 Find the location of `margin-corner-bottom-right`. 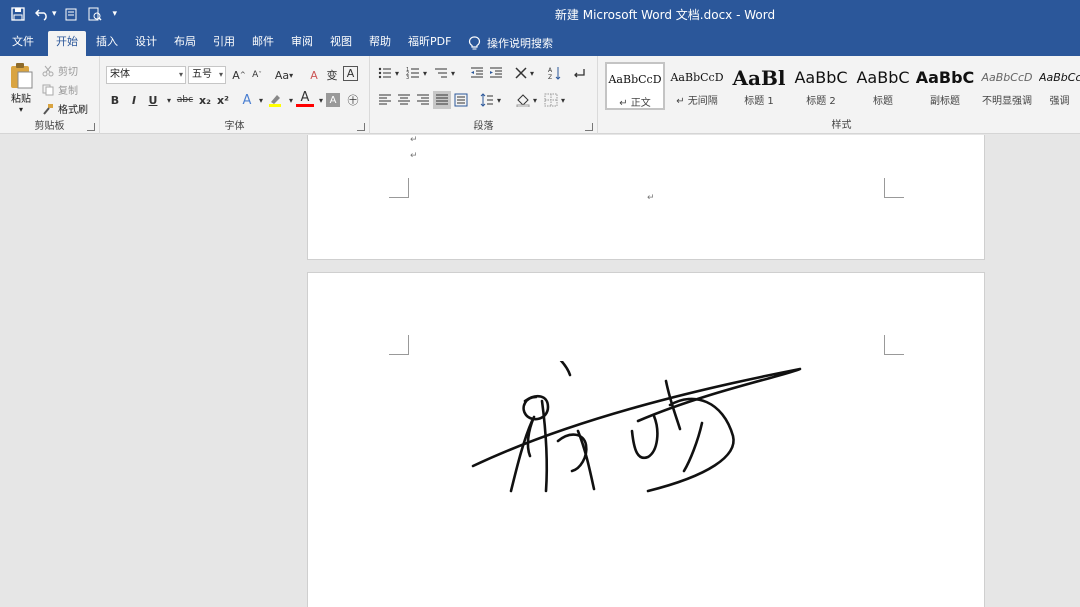

margin-corner-bottom-right is located at coordinates (894, 188).